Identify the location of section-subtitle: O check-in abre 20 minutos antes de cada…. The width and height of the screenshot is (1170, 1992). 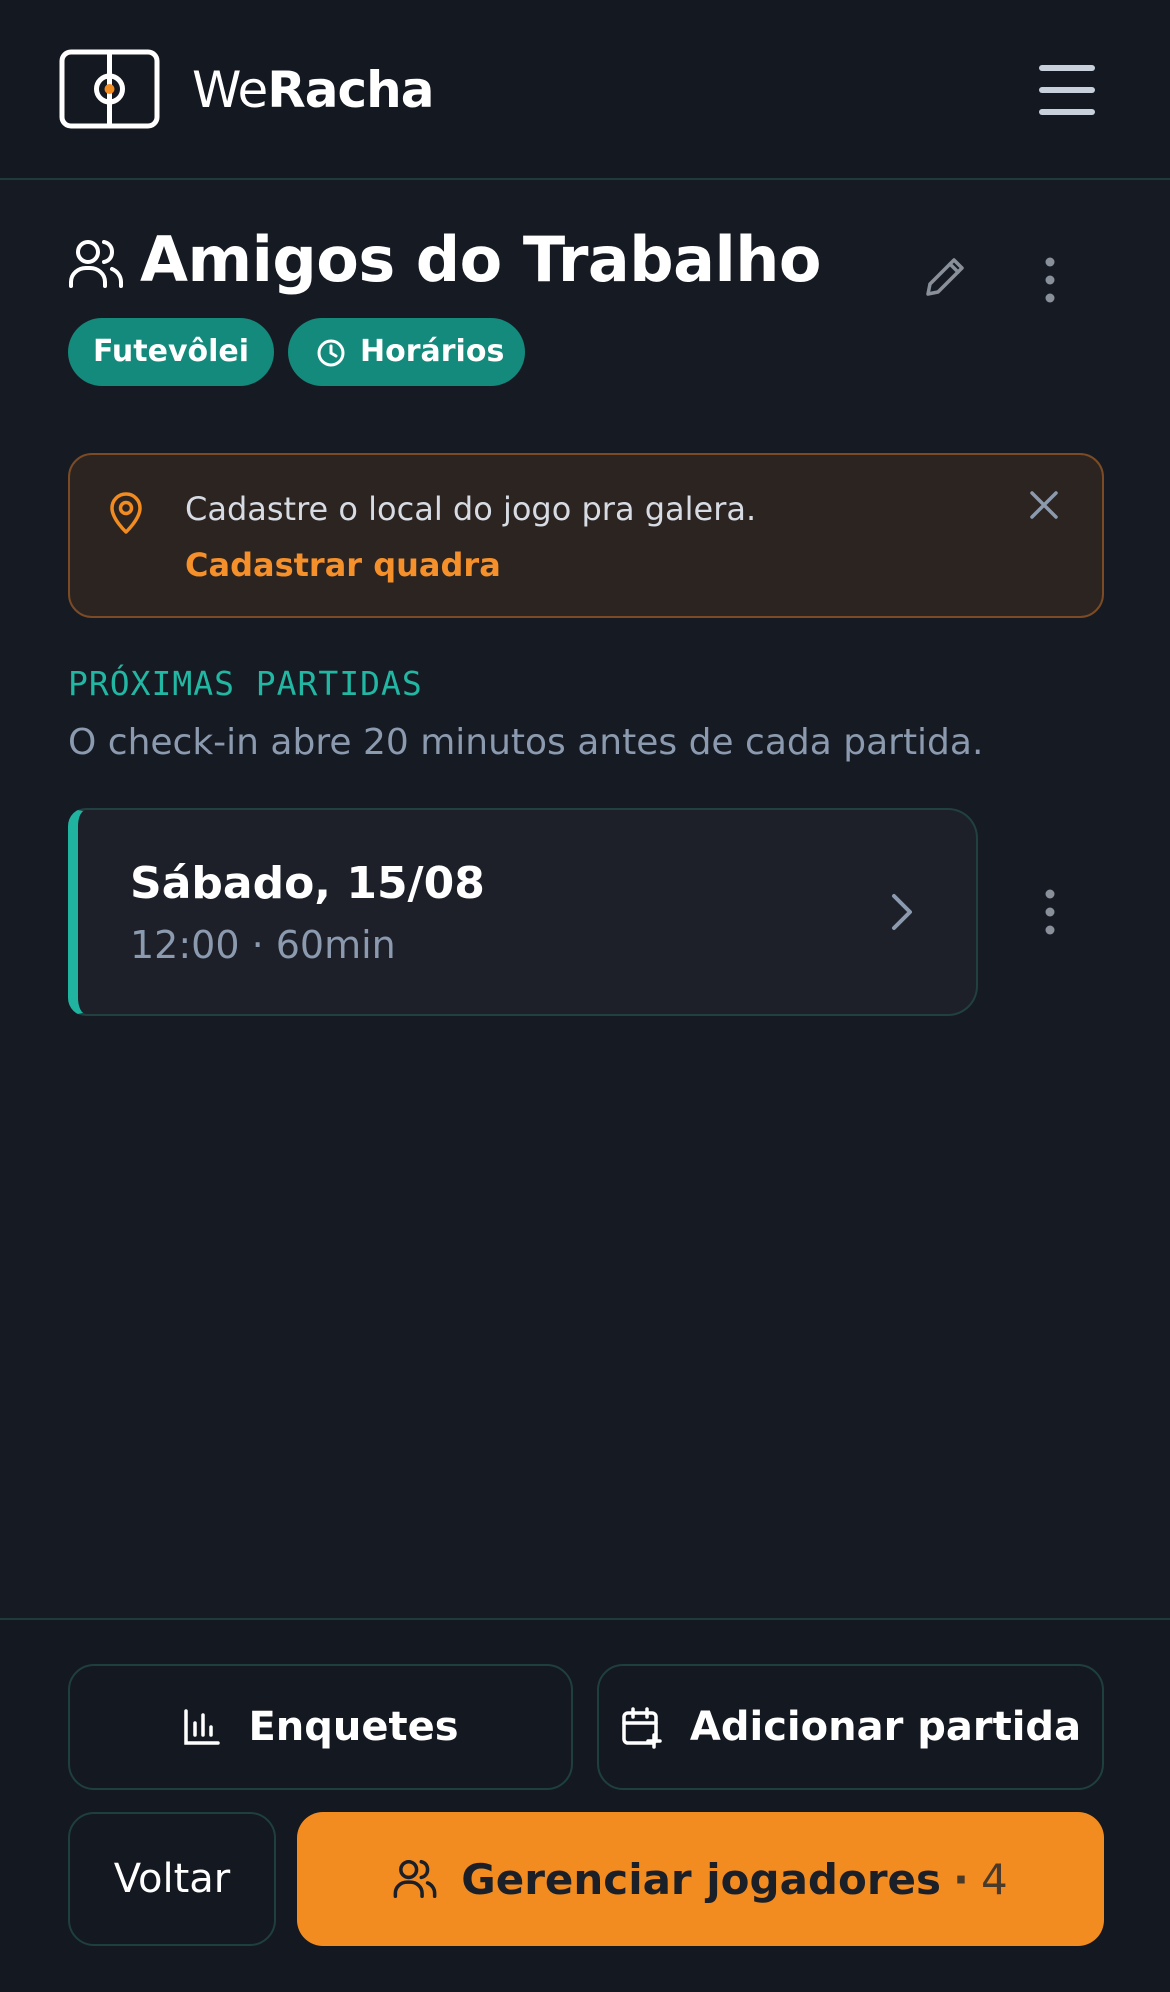
(526, 742).